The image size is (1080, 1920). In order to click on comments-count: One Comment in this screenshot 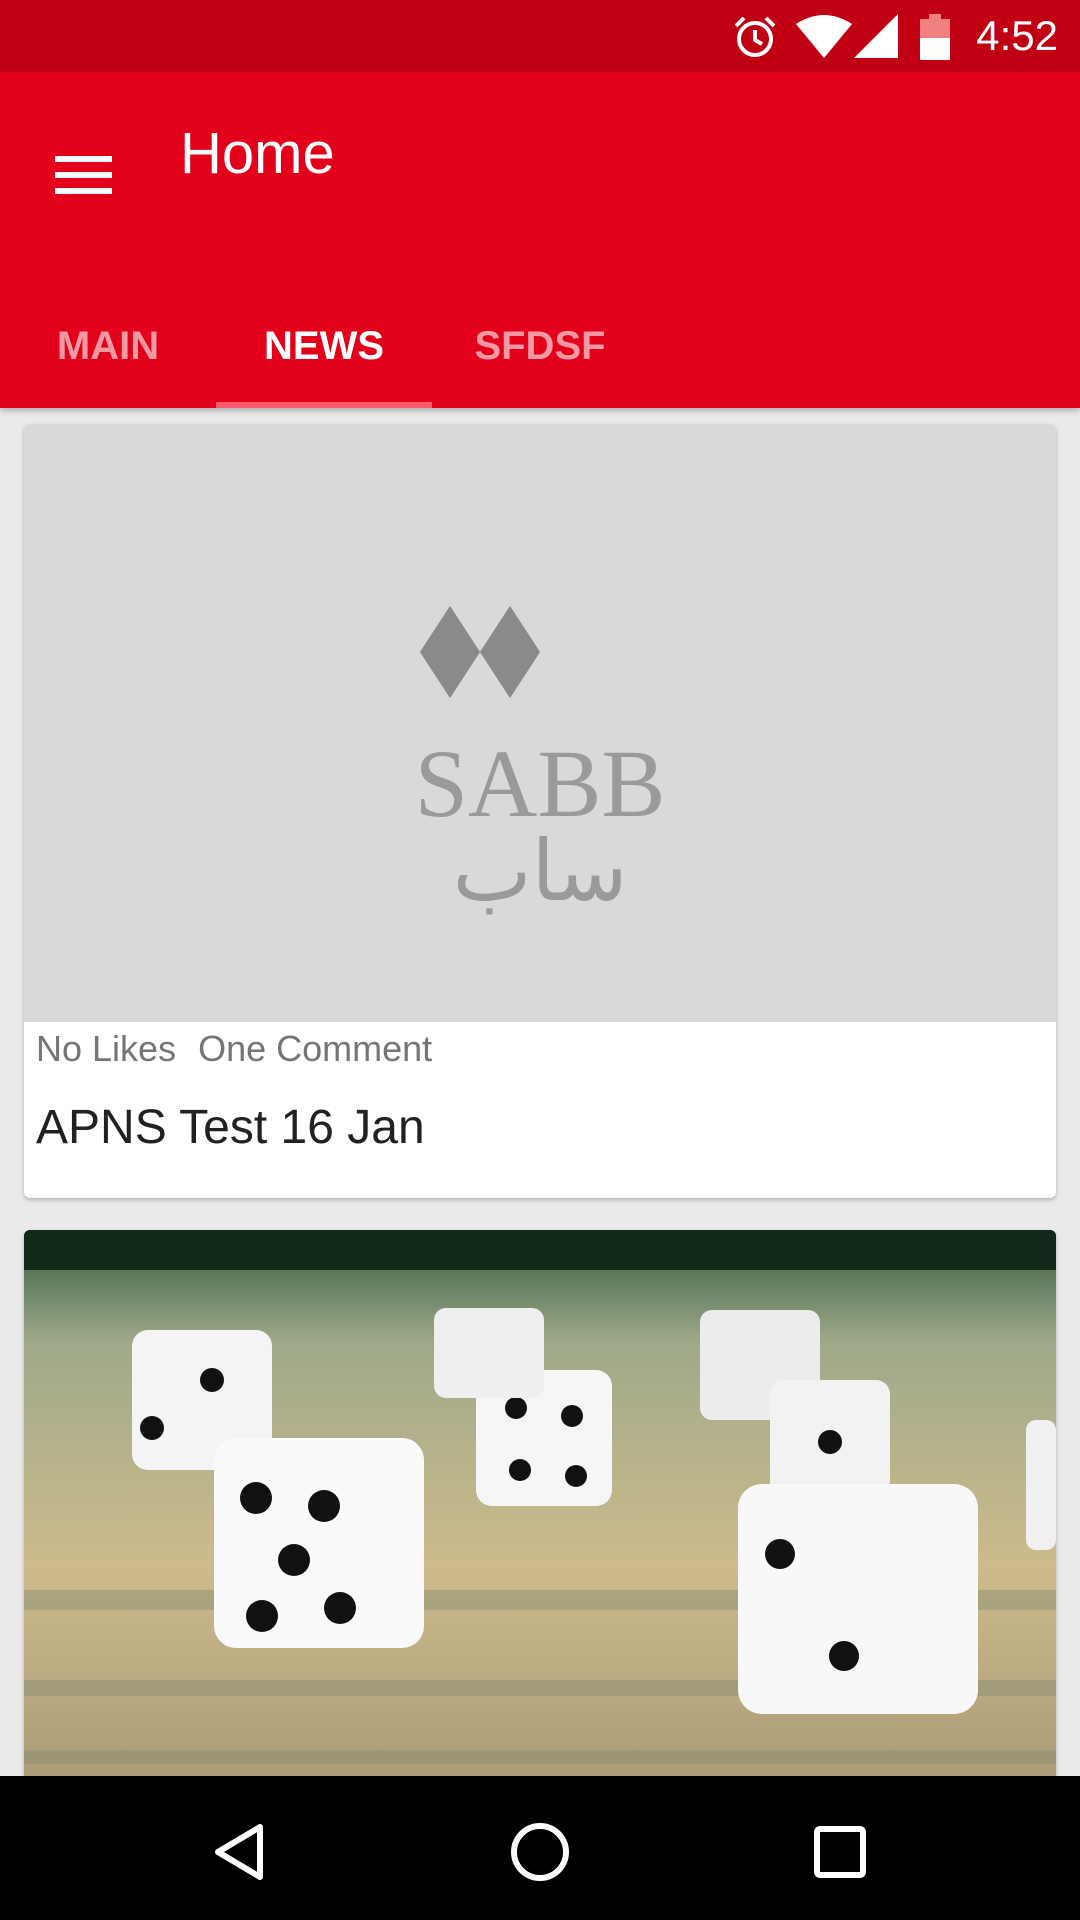, I will do `click(315, 1048)`.